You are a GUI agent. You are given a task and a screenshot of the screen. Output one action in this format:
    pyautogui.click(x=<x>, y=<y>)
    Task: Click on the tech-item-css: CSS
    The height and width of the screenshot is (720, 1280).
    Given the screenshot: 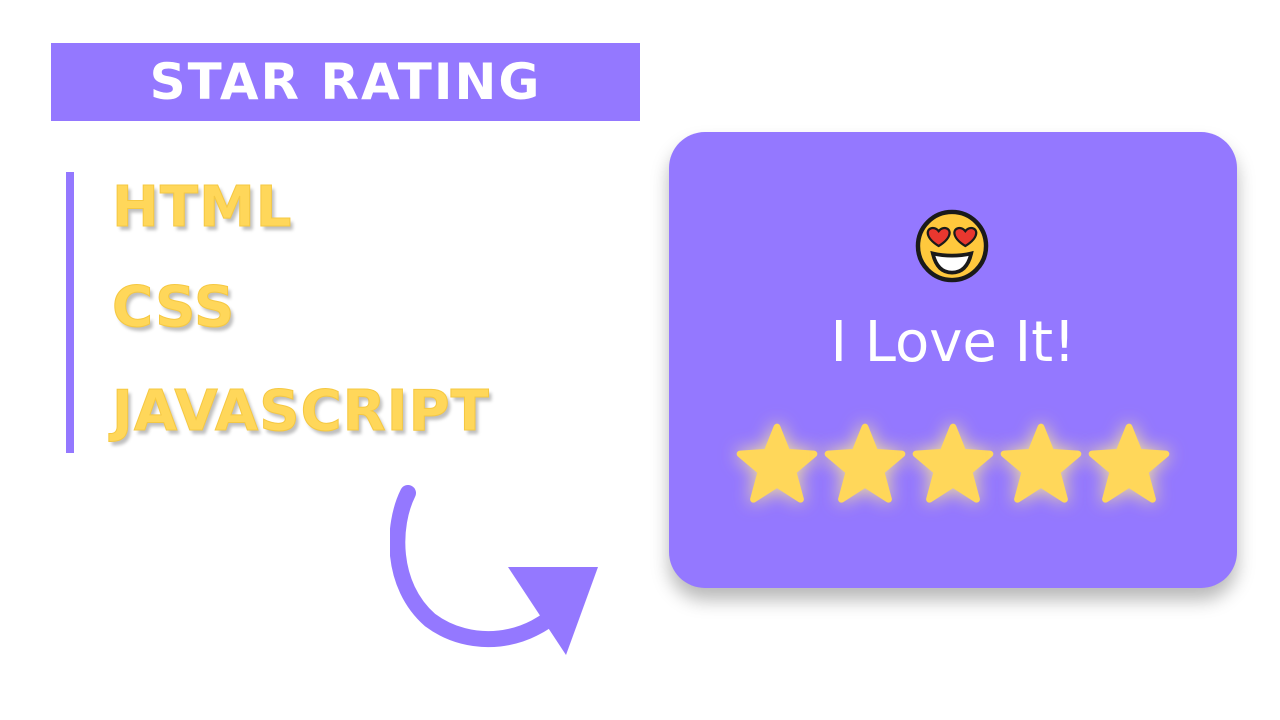 What is the action you would take?
    pyautogui.click(x=173, y=307)
    